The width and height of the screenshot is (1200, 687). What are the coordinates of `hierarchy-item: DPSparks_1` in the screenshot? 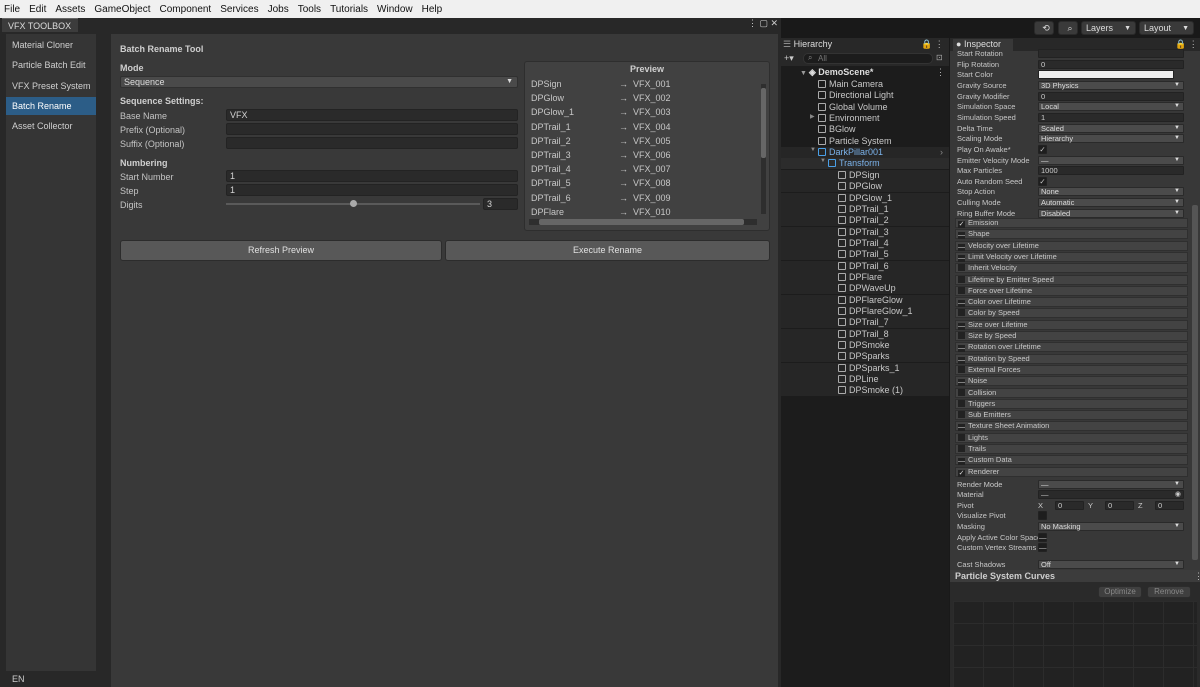 It's located at (869, 368).